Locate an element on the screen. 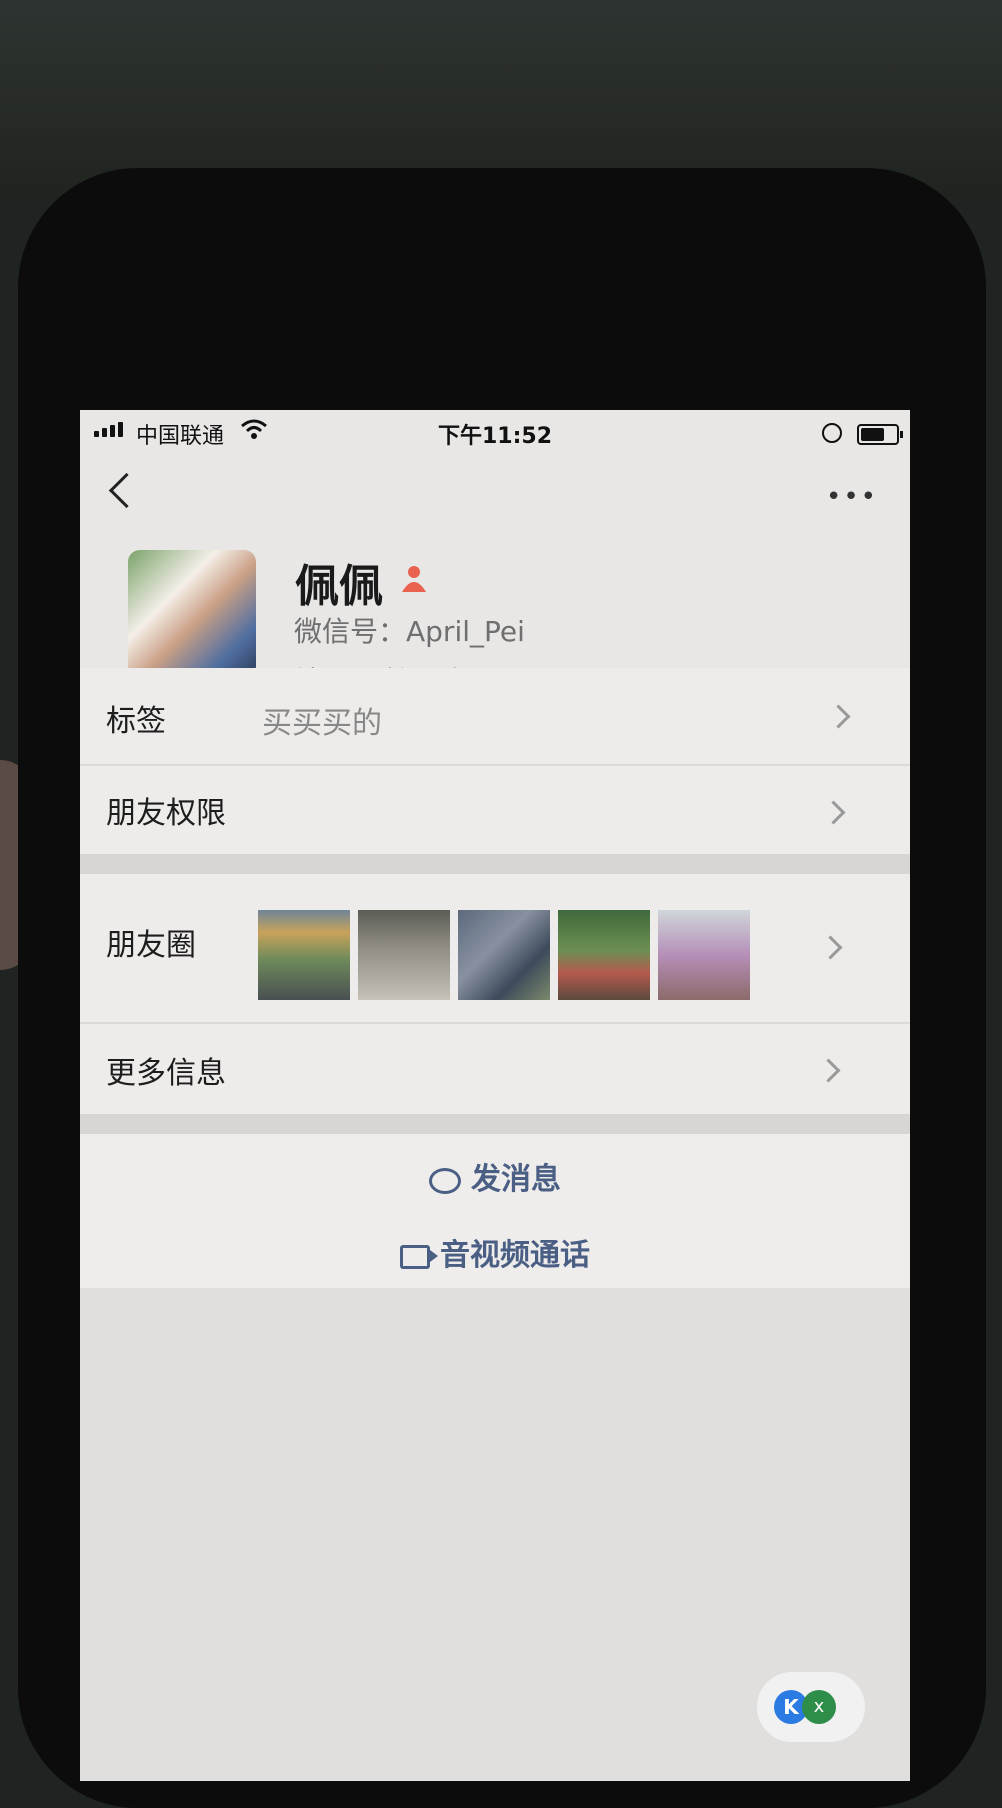 Image resolution: width=1002 pixels, height=1808 pixels. wifi-icon is located at coordinates (254, 429).